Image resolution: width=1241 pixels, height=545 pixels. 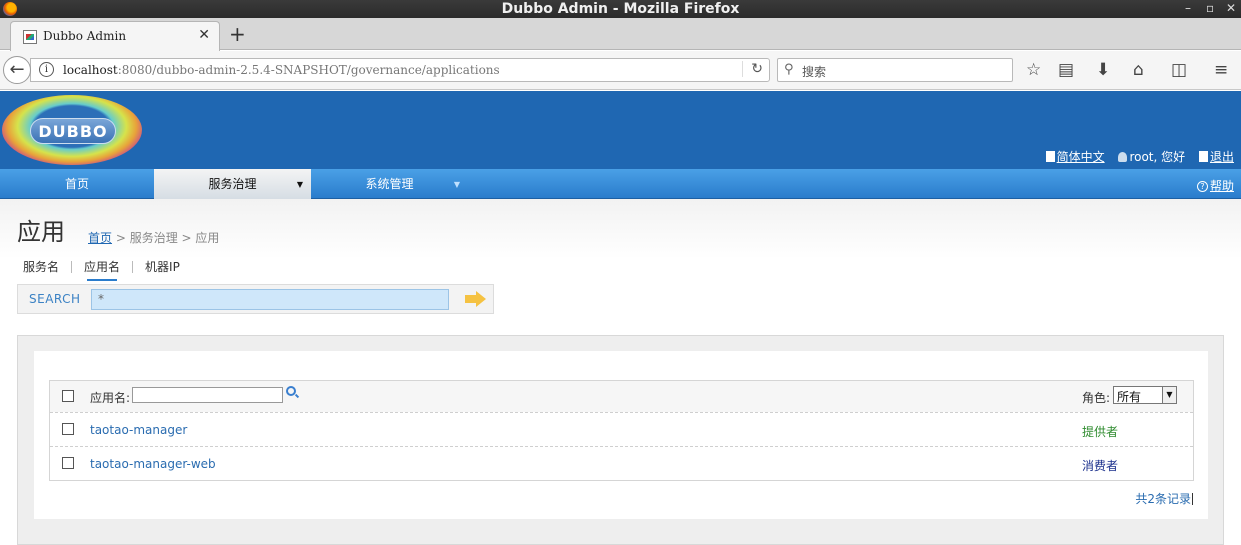 I want to click on browser-tab: Dubbo Admin ✕, so click(x=115, y=36).